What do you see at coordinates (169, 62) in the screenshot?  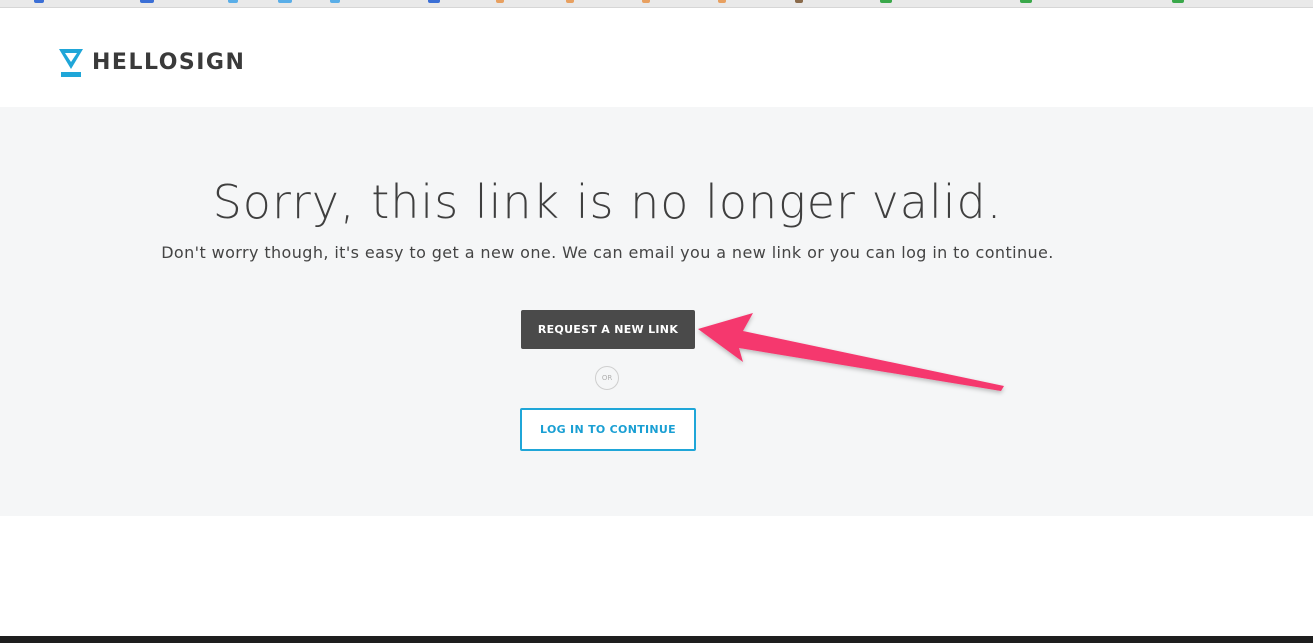 I see `logo-wordmark: HELLOSIGN` at bounding box center [169, 62].